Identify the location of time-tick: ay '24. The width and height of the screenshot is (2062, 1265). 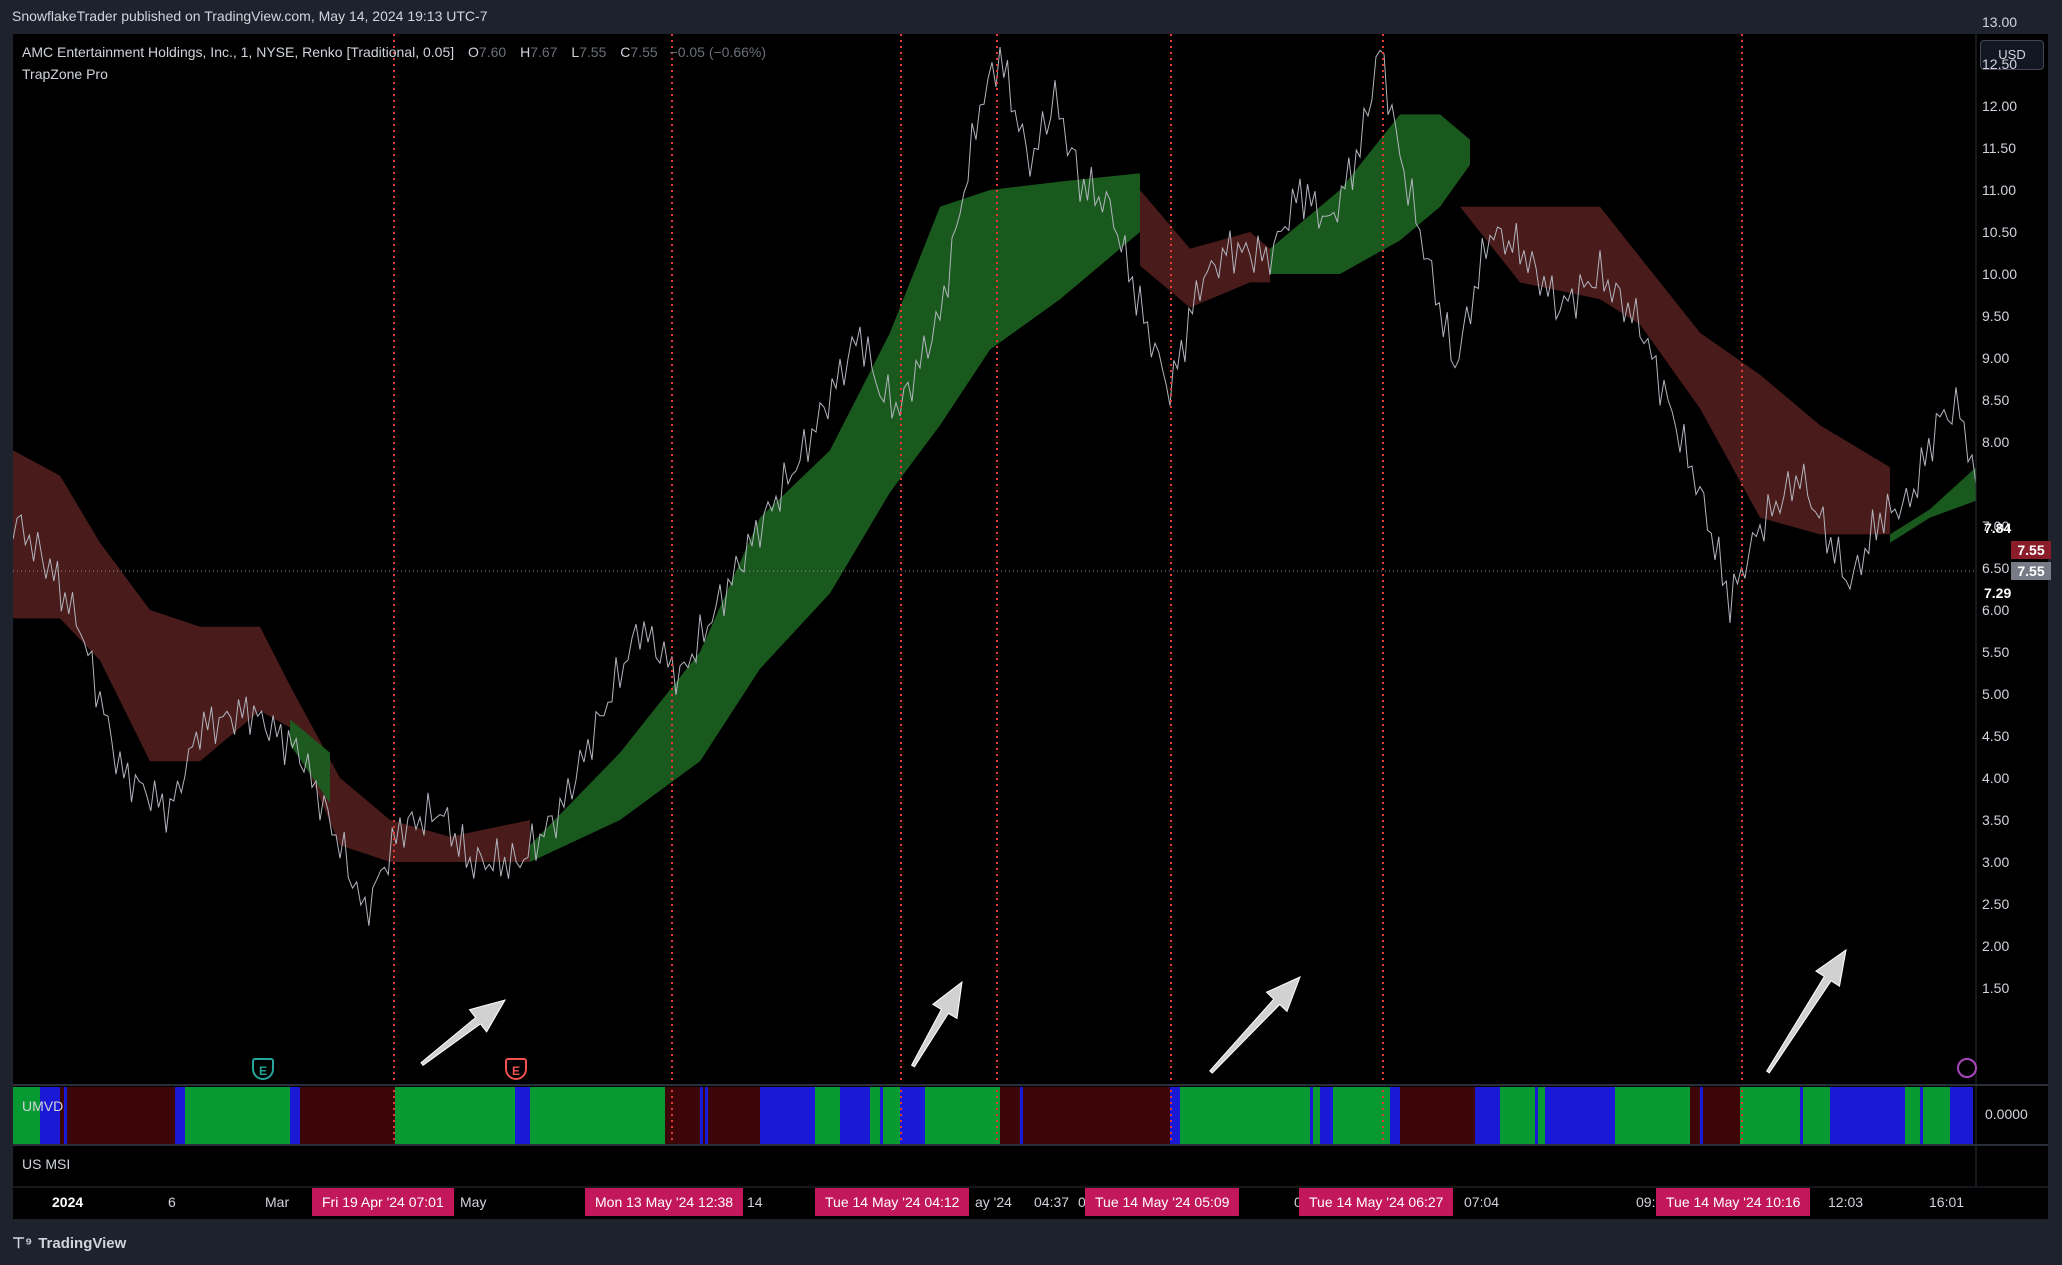
(993, 1202).